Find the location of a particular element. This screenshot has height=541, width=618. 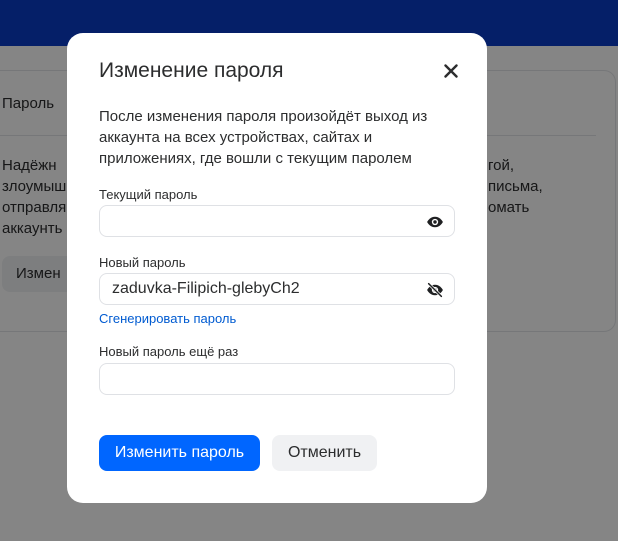

repeat-password-label: Новый пароль ещё раз is located at coordinates (169, 351).